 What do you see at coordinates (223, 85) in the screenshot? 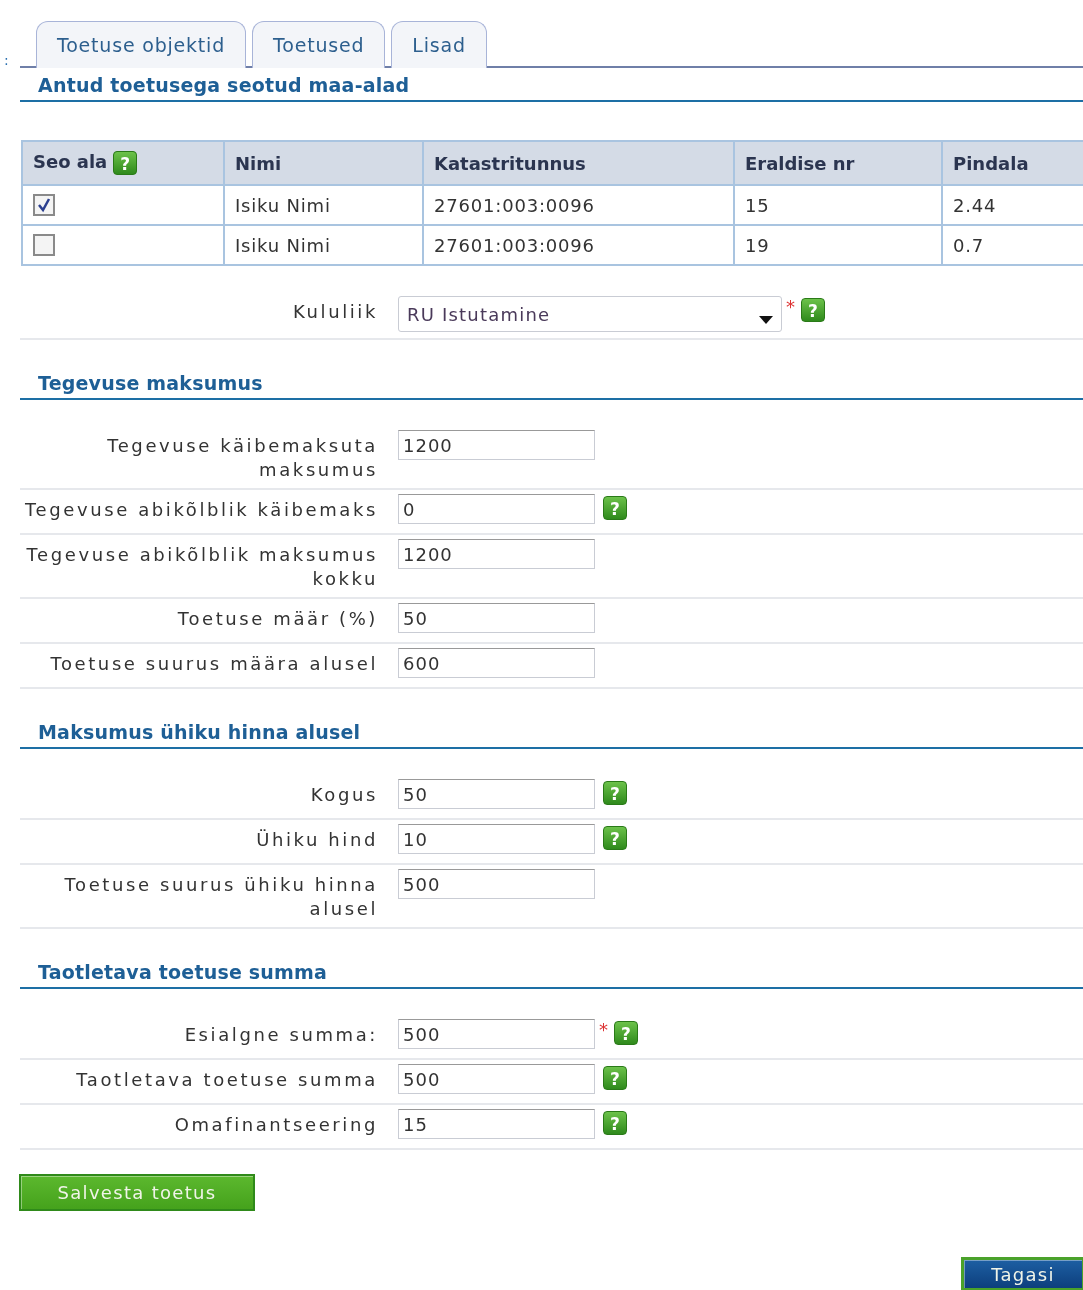
I see `section-title: Antud toetusega seotud maa-alad` at bounding box center [223, 85].